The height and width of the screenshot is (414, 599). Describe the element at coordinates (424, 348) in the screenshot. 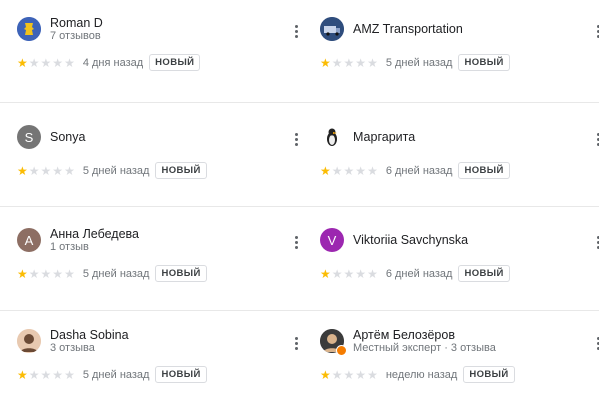

I see `reviewer-subtitle: Местный эксперт · 3 отзыва` at that location.